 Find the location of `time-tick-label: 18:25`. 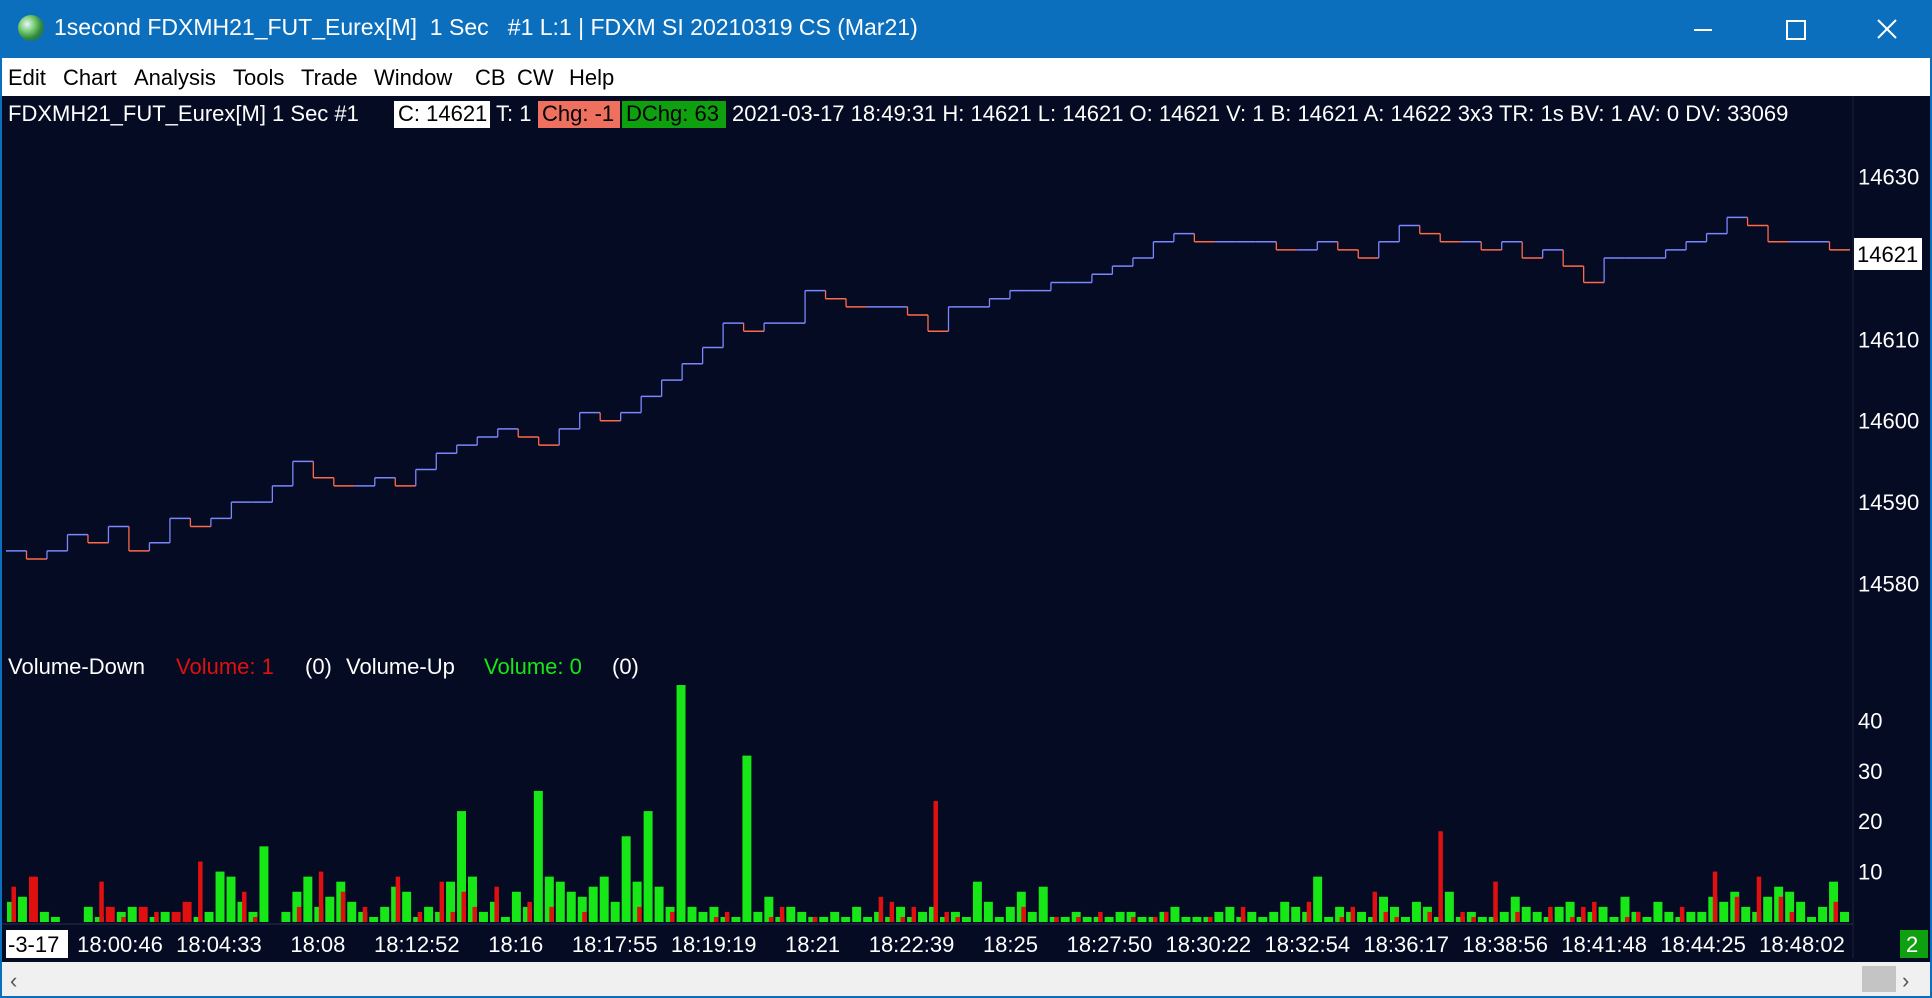

time-tick-label: 18:25 is located at coordinates (1010, 944).